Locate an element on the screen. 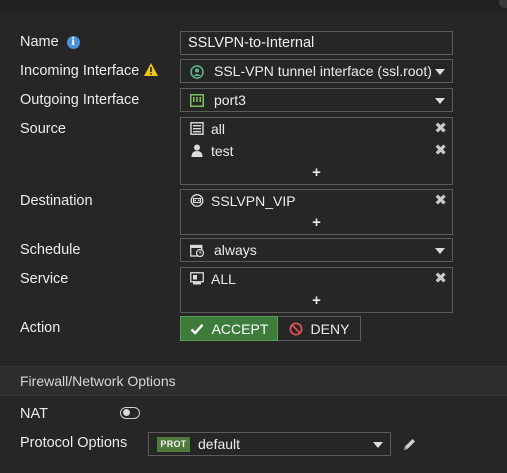  top-strip is located at coordinates (253, 6).